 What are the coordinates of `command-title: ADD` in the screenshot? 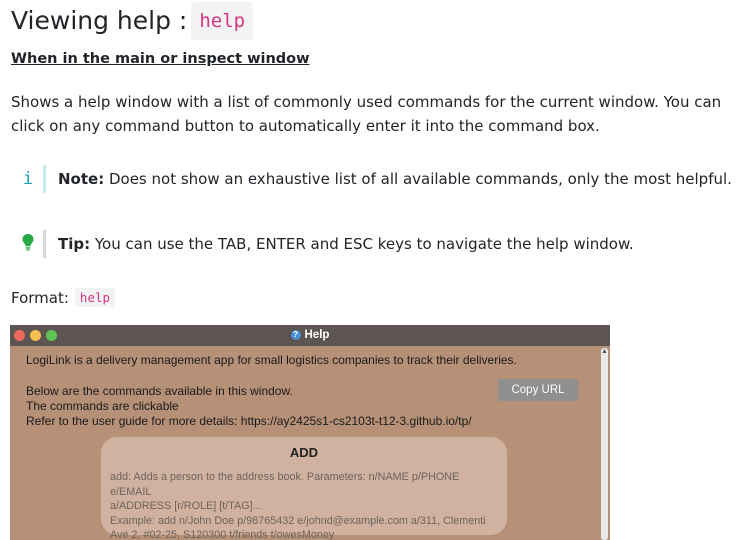 It's located at (304, 452).